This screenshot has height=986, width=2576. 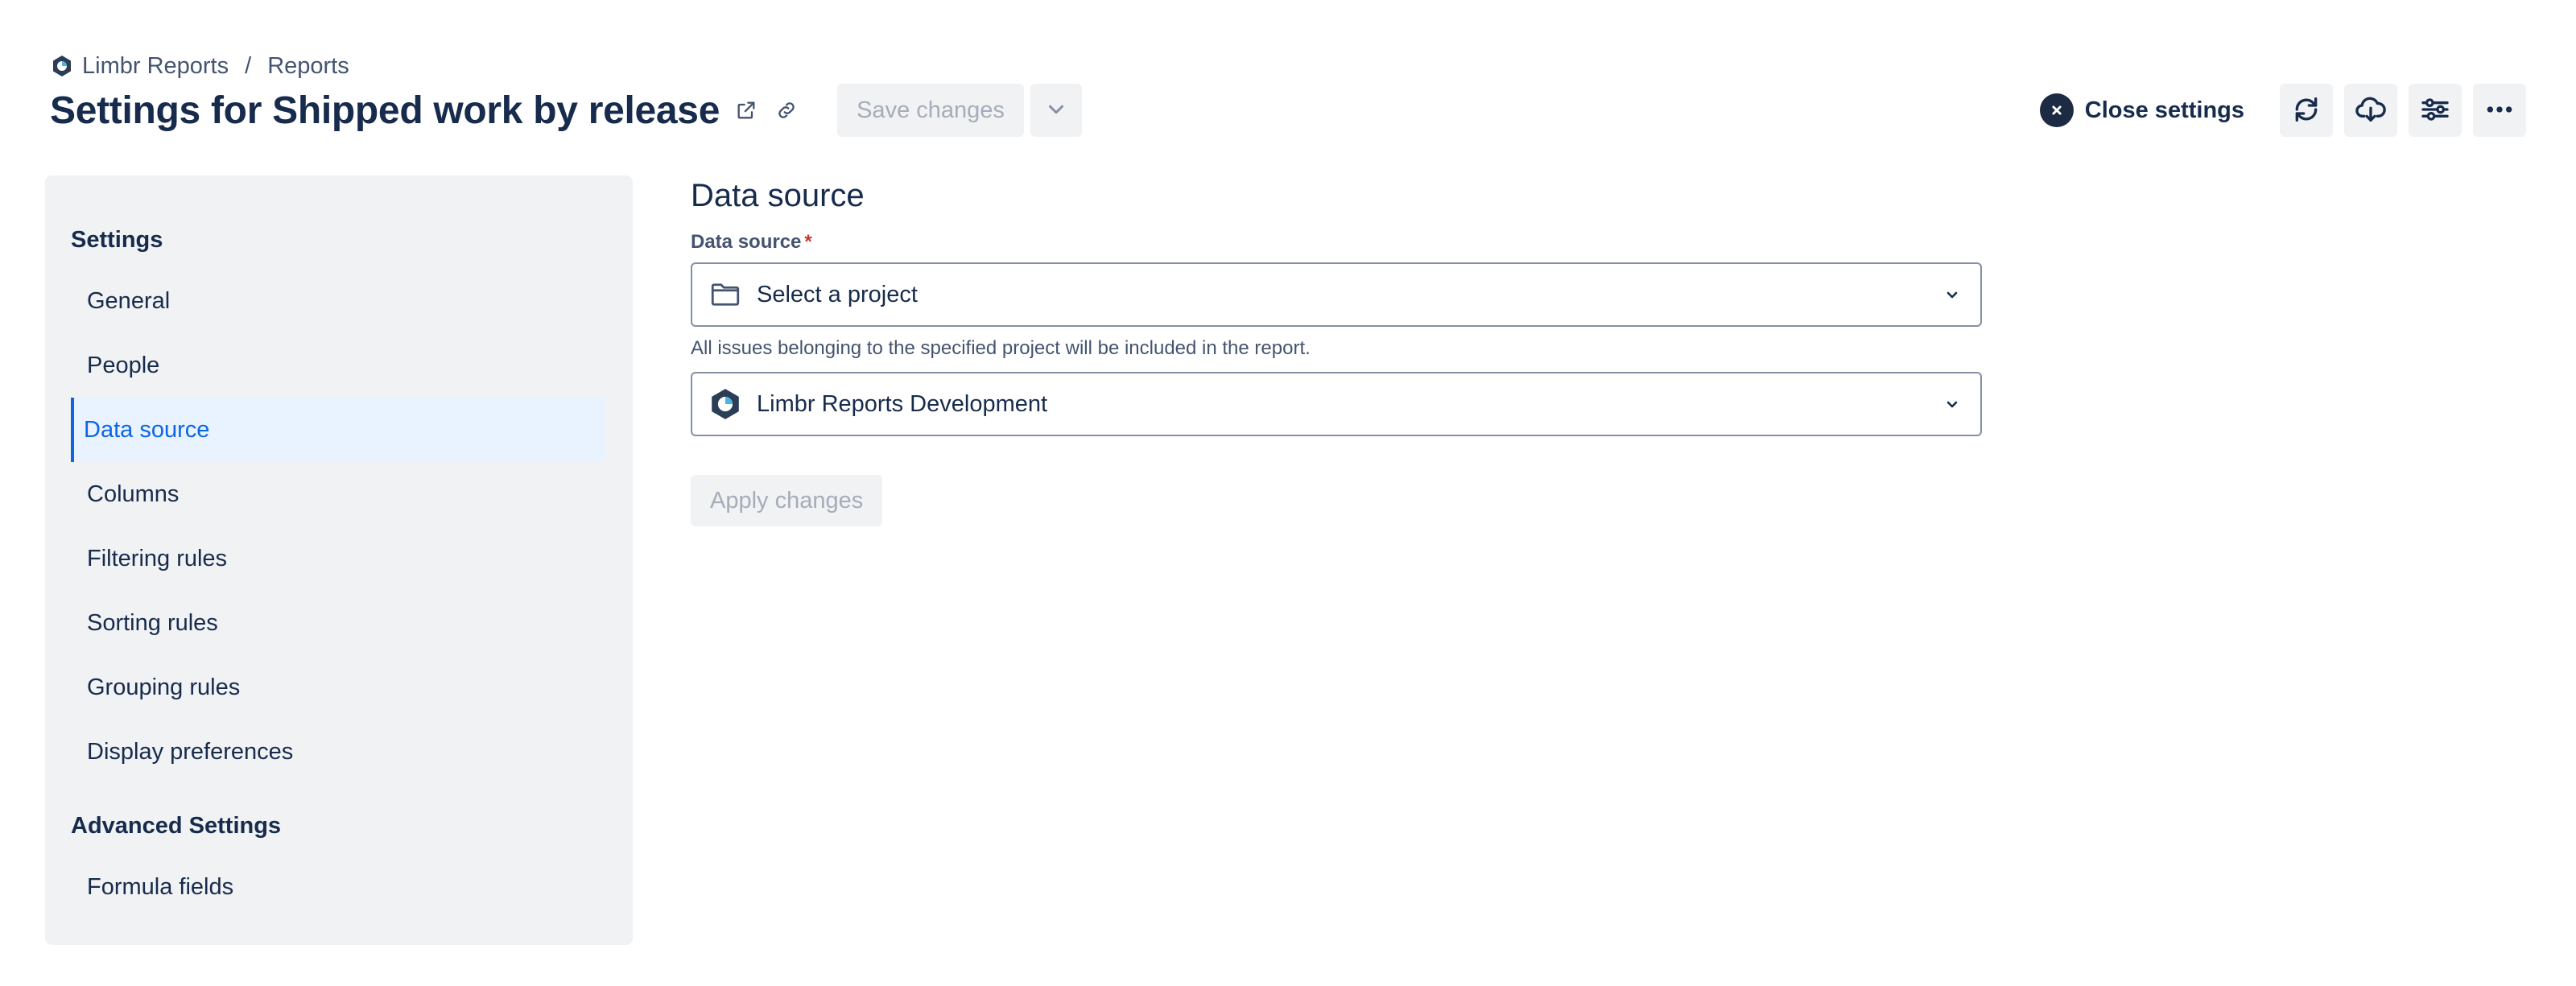 I want to click on export-button, so click(x=2370, y=110).